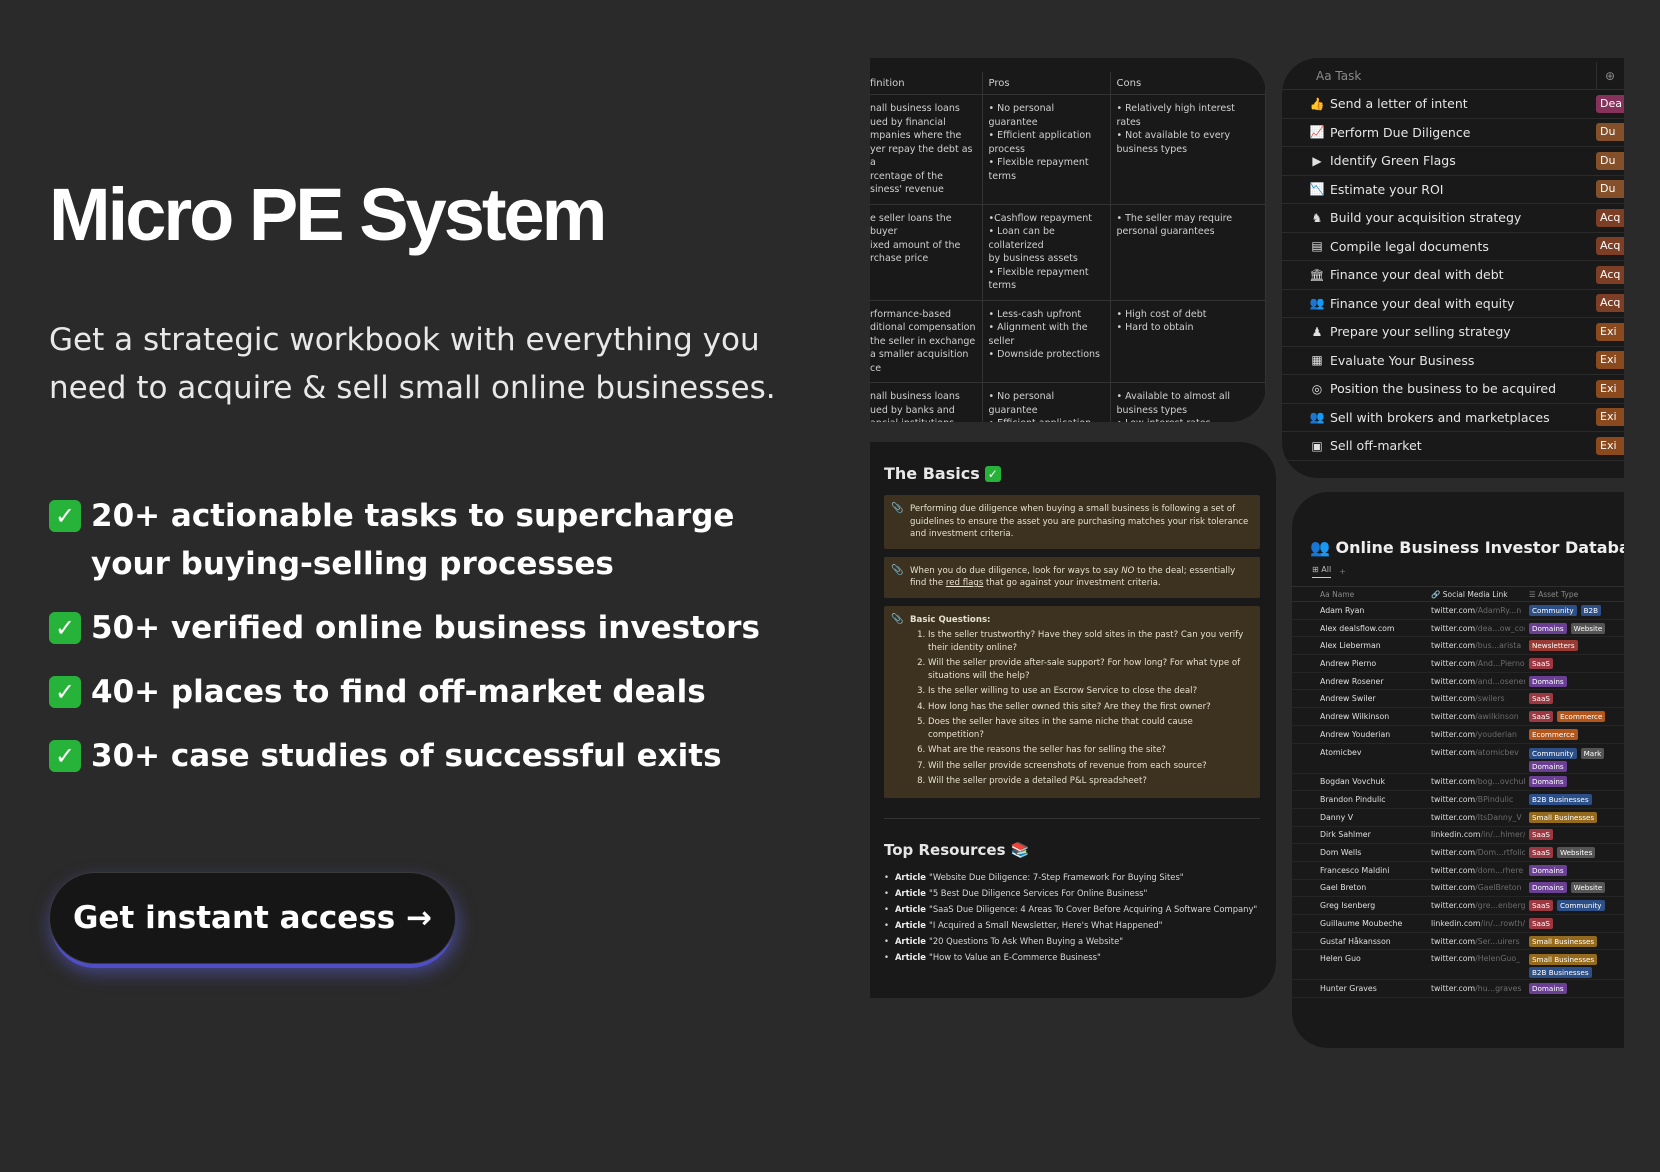 Image resolution: width=1660 pixels, height=1172 pixels. I want to click on investor-name: Atomicbev, so click(1341, 752).